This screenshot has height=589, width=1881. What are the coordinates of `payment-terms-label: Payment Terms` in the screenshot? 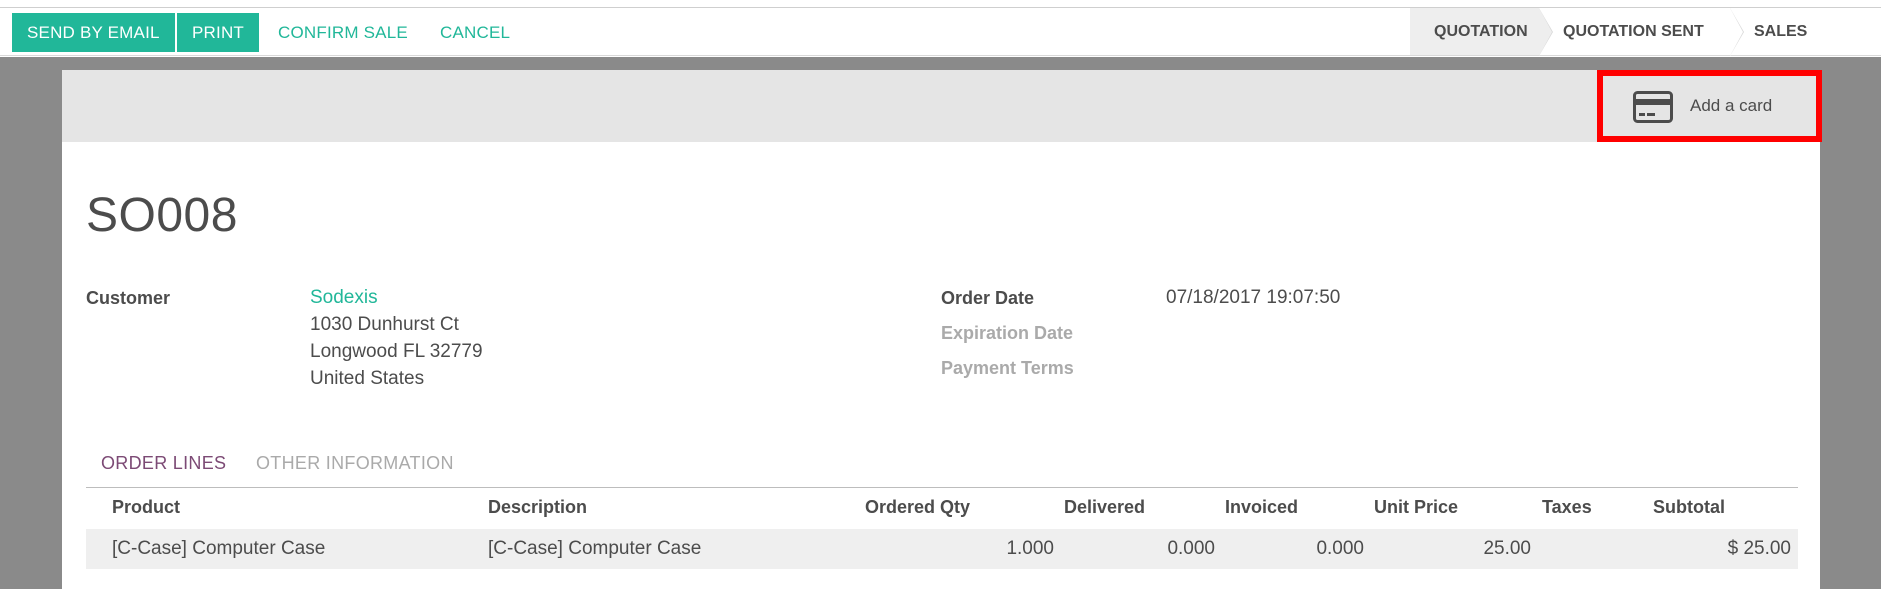 It's located at (1007, 368).